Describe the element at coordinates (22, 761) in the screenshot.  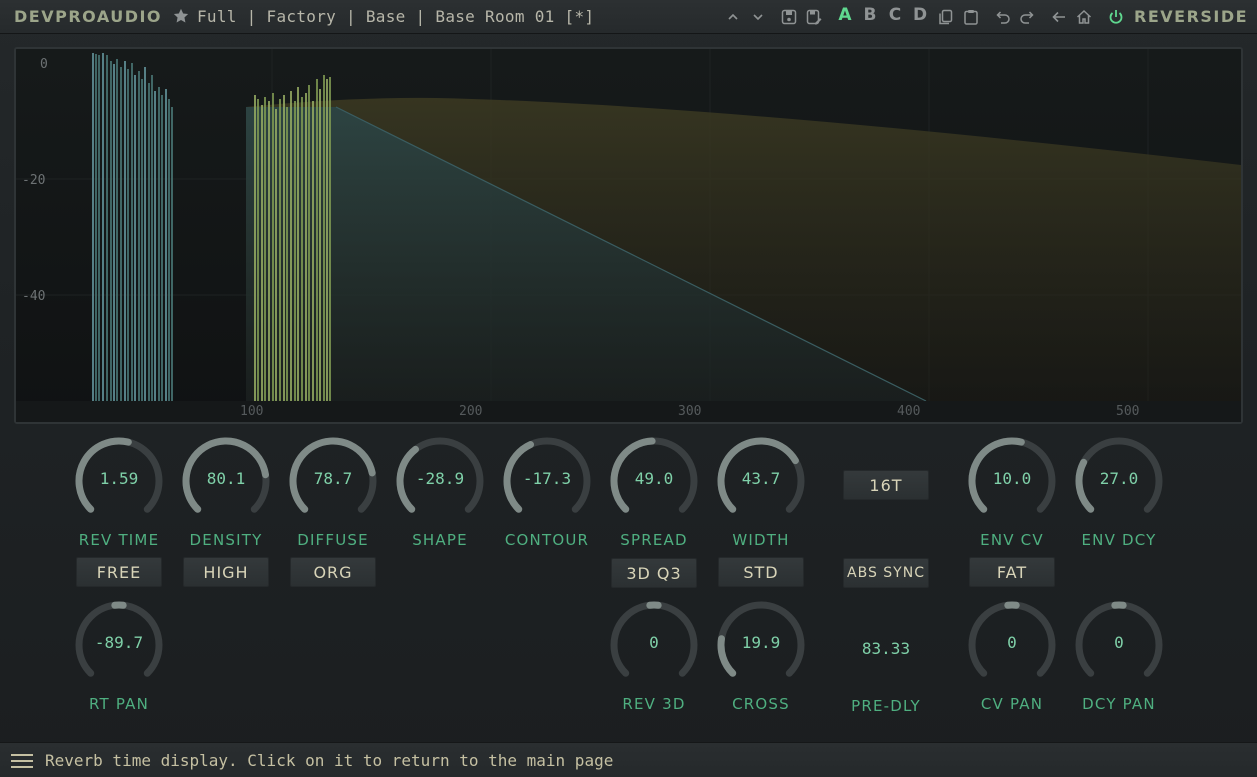
I see `menu-icon` at that location.